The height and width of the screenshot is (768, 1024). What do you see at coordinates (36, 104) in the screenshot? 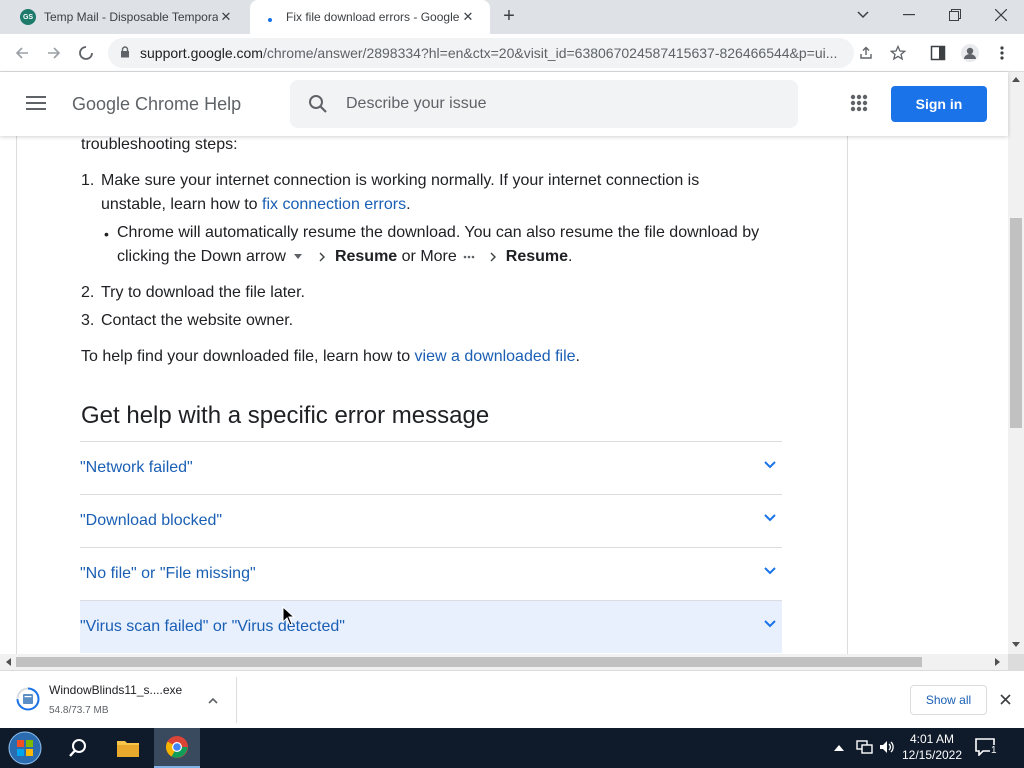
I see `main-menu-icon` at bounding box center [36, 104].